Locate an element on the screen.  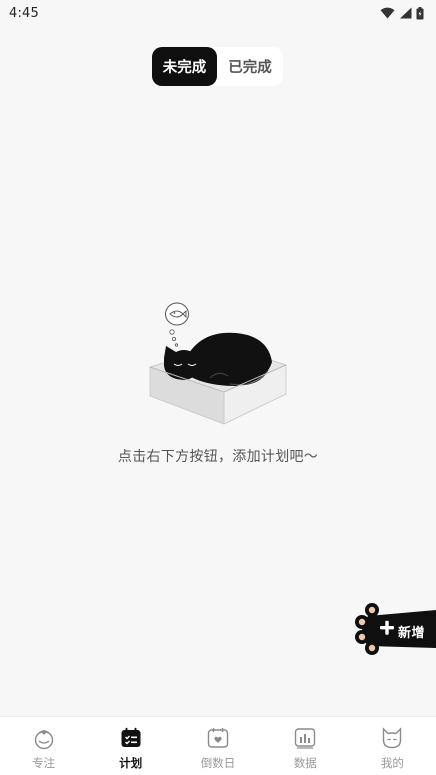
nav-label-stats: 数据 is located at coordinates (305, 763).